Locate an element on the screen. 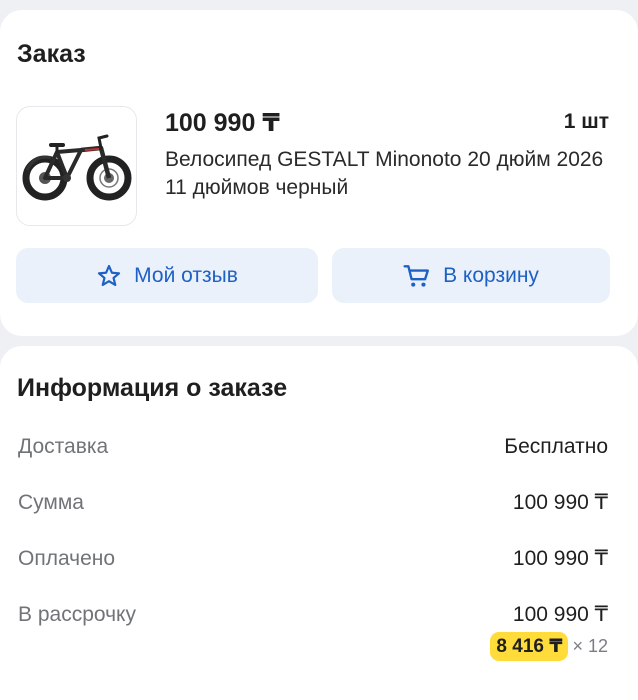 The height and width of the screenshot is (700, 638). info-row-installment: В рассрочку 100 990 ₸ is located at coordinates (313, 614).